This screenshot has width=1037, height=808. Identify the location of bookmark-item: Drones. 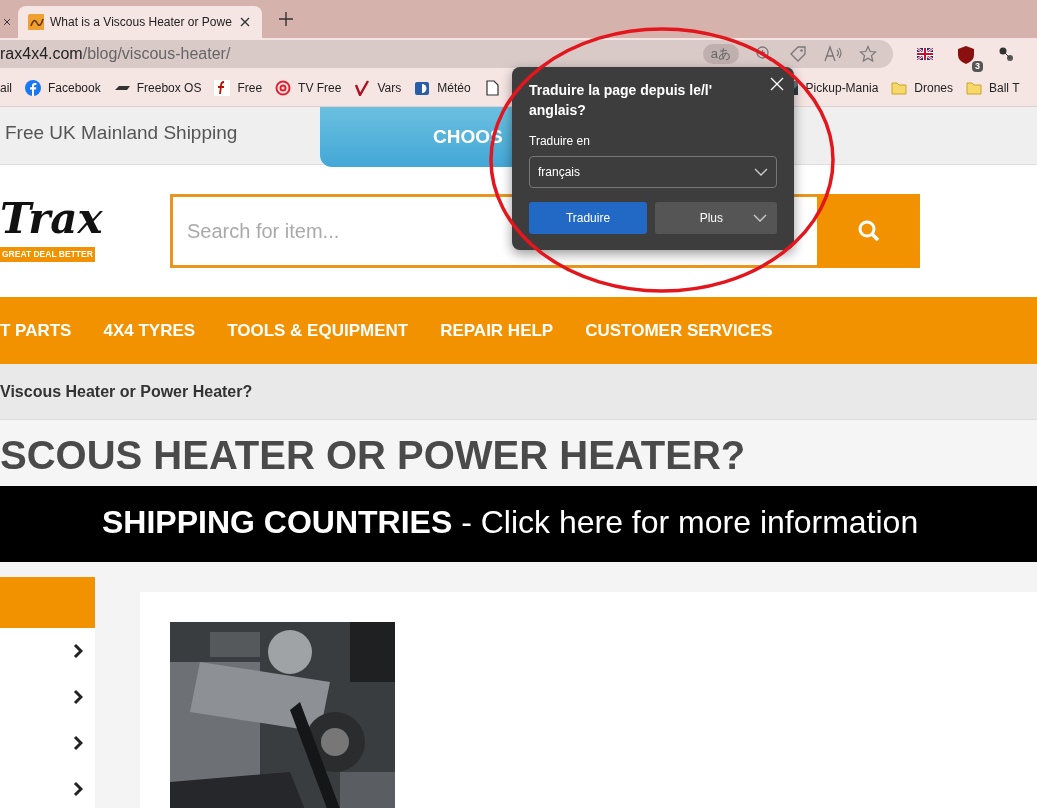
(922, 88).